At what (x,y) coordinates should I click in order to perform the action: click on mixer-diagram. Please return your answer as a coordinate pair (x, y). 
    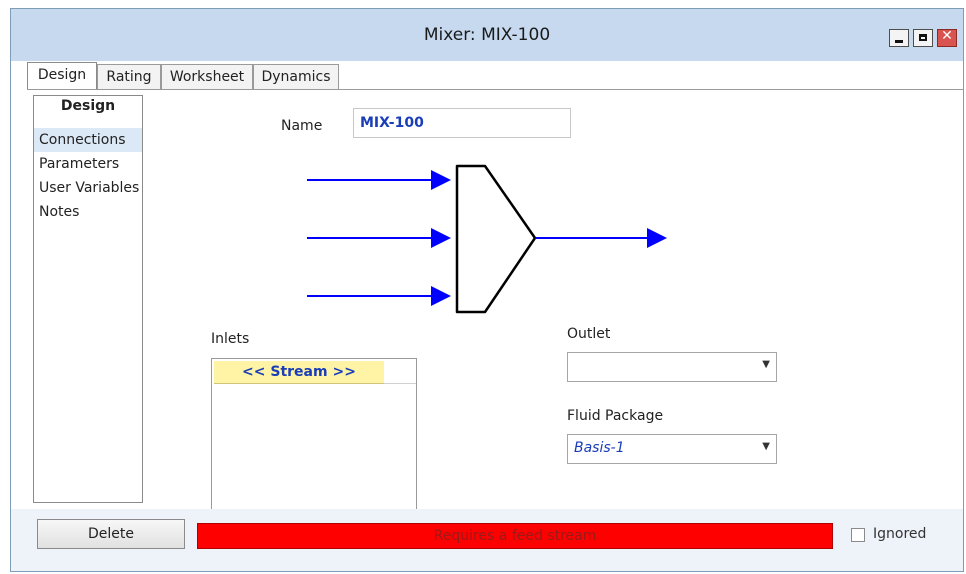
    Looking at the image, I should click on (487, 239).